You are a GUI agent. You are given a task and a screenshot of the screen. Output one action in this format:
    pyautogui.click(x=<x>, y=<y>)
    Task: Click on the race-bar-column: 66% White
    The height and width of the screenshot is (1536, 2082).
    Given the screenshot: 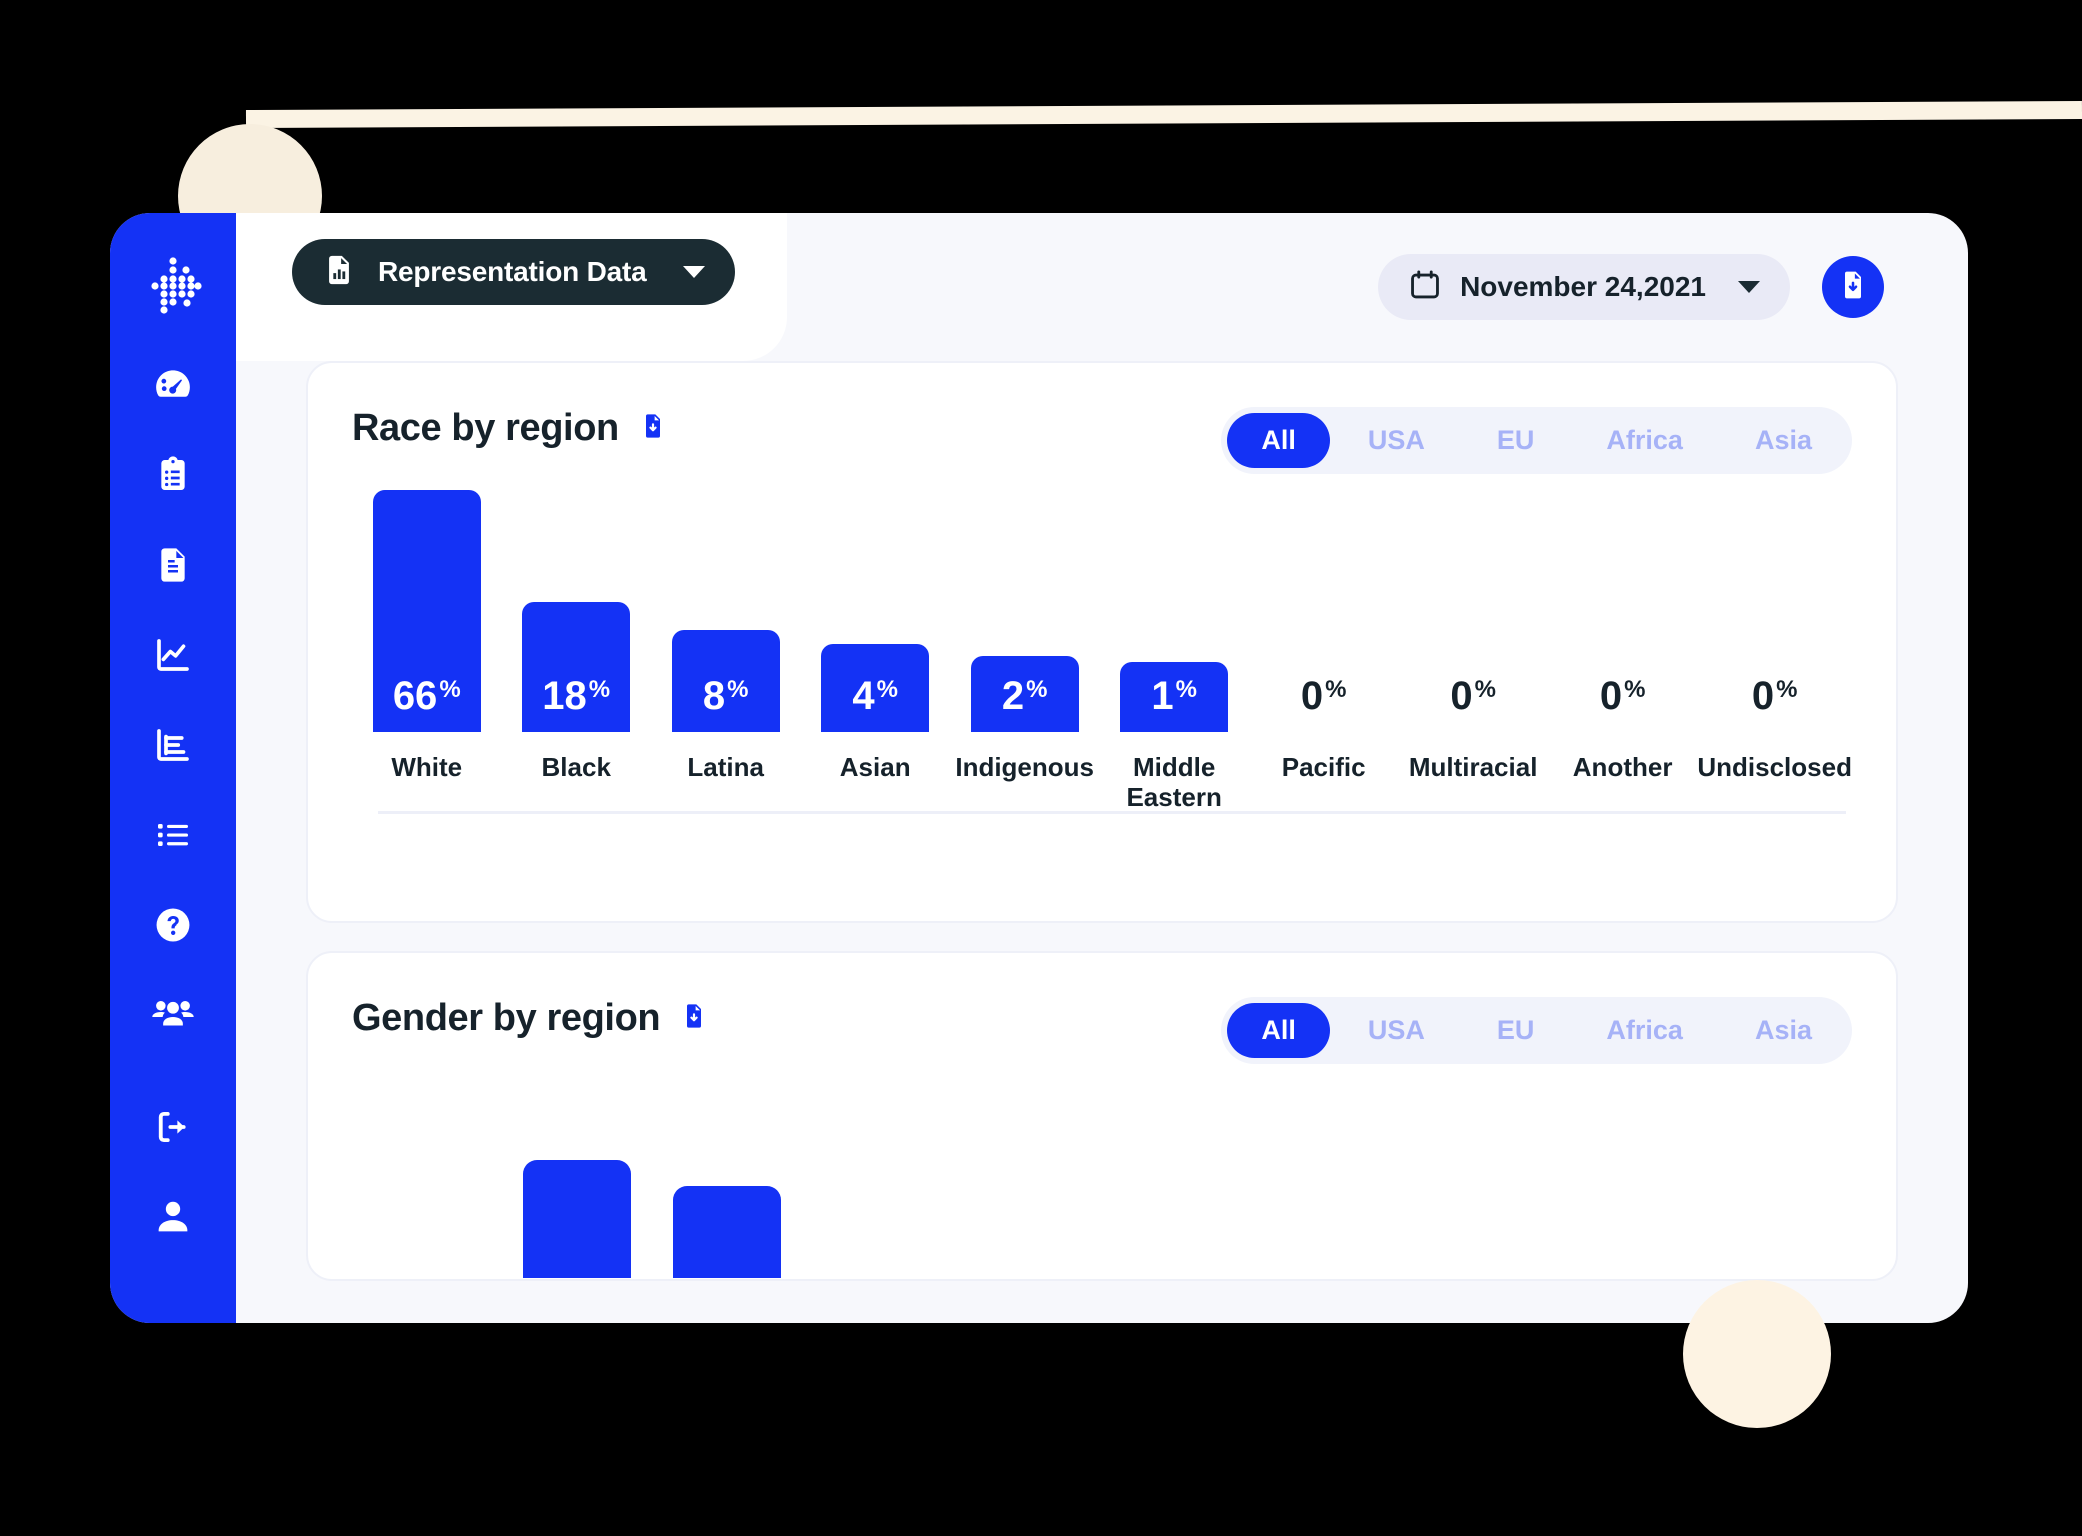 What is the action you would take?
    pyautogui.click(x=426, y=649)
    